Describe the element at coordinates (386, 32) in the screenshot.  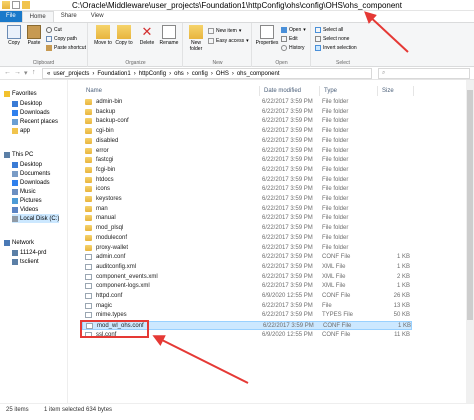
I see `title-arrow` at that location.